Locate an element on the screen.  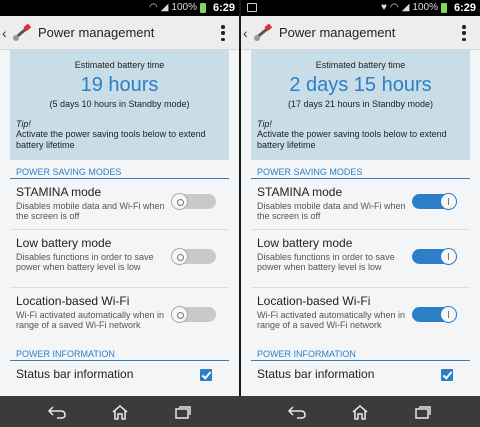
standby-estimate: (5 days 10 hours in Standby mode) is located at coordinates (119, 104).